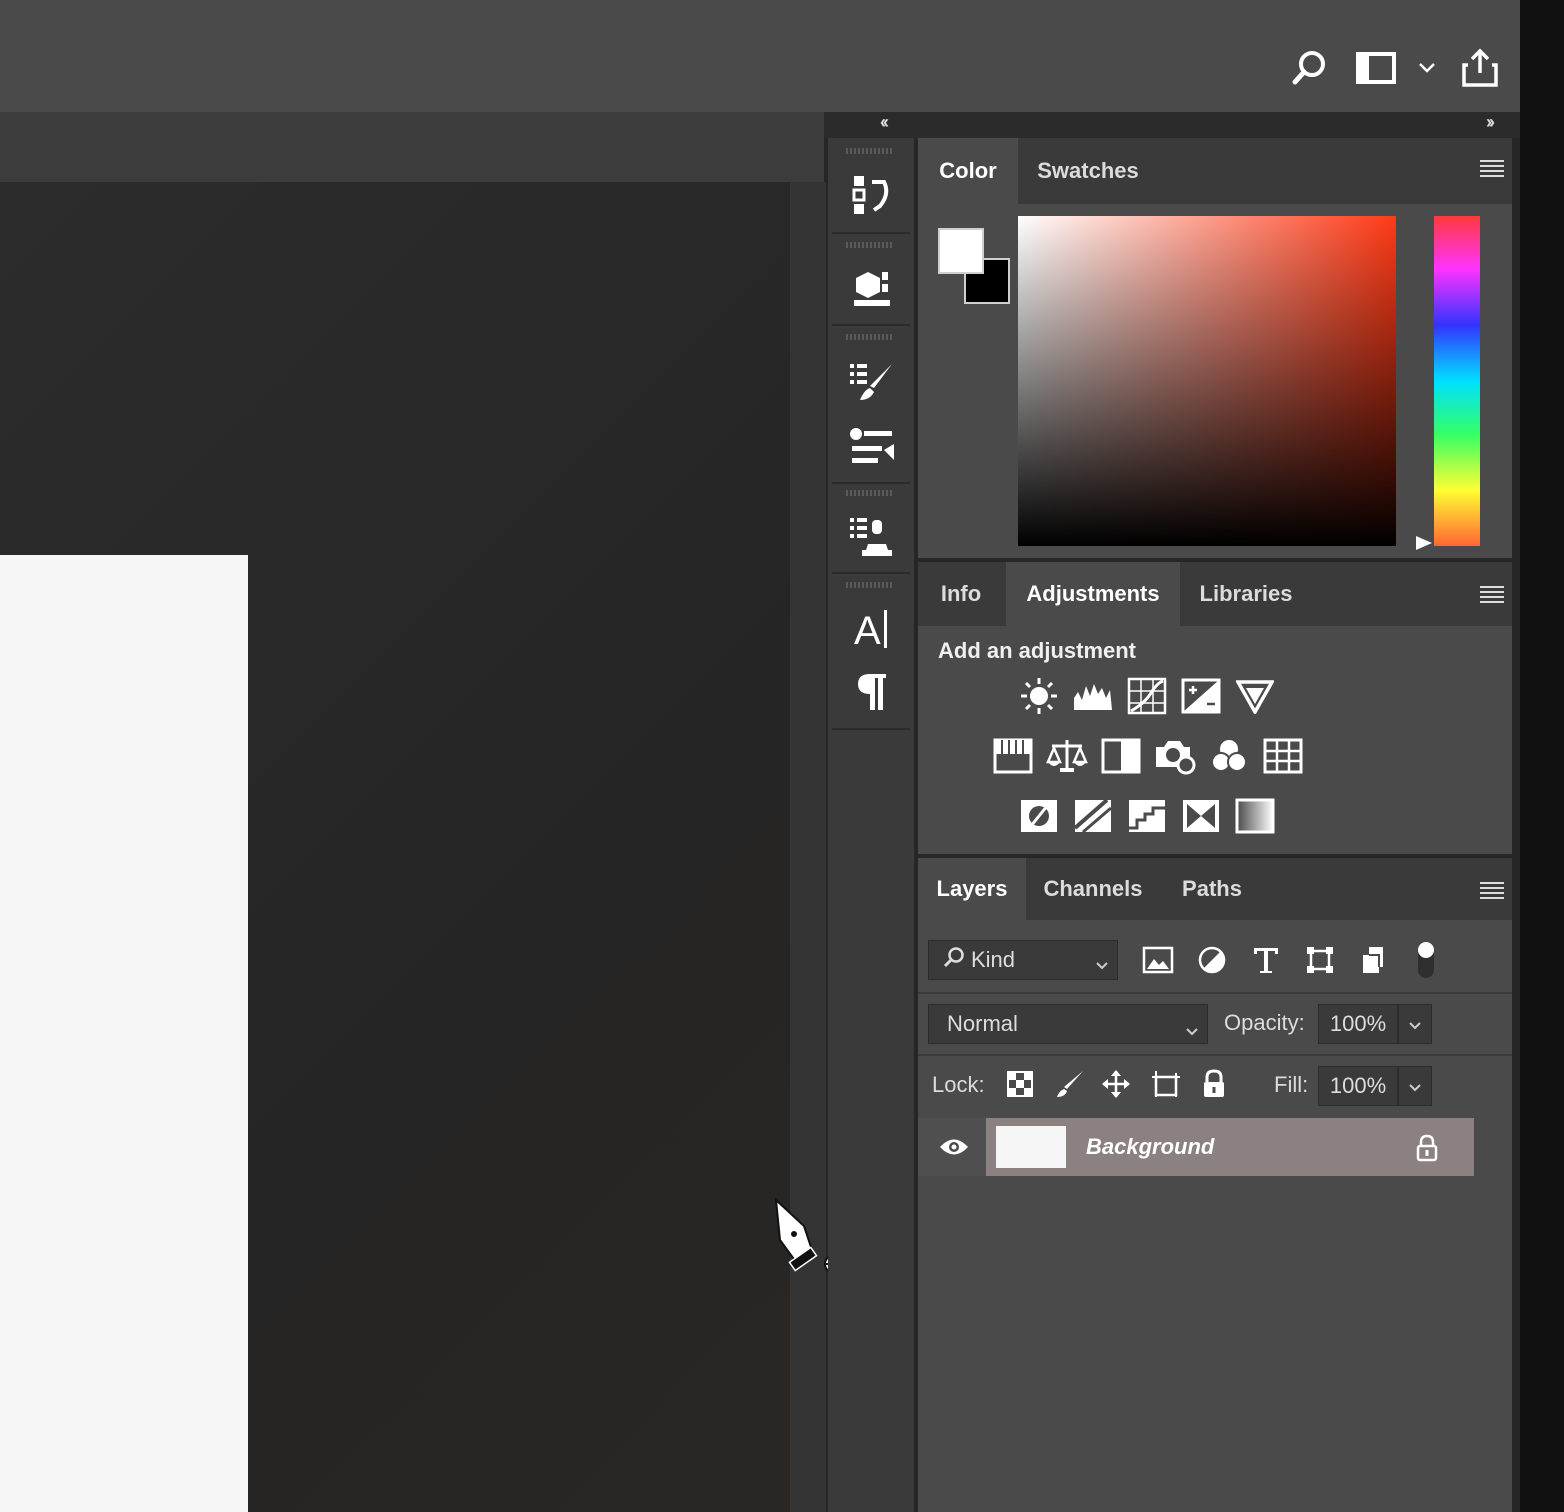 Image resolution: width=1564 pixels, height=1512 pixels. I want to click on color-balance-icon, so click(1067, 756).